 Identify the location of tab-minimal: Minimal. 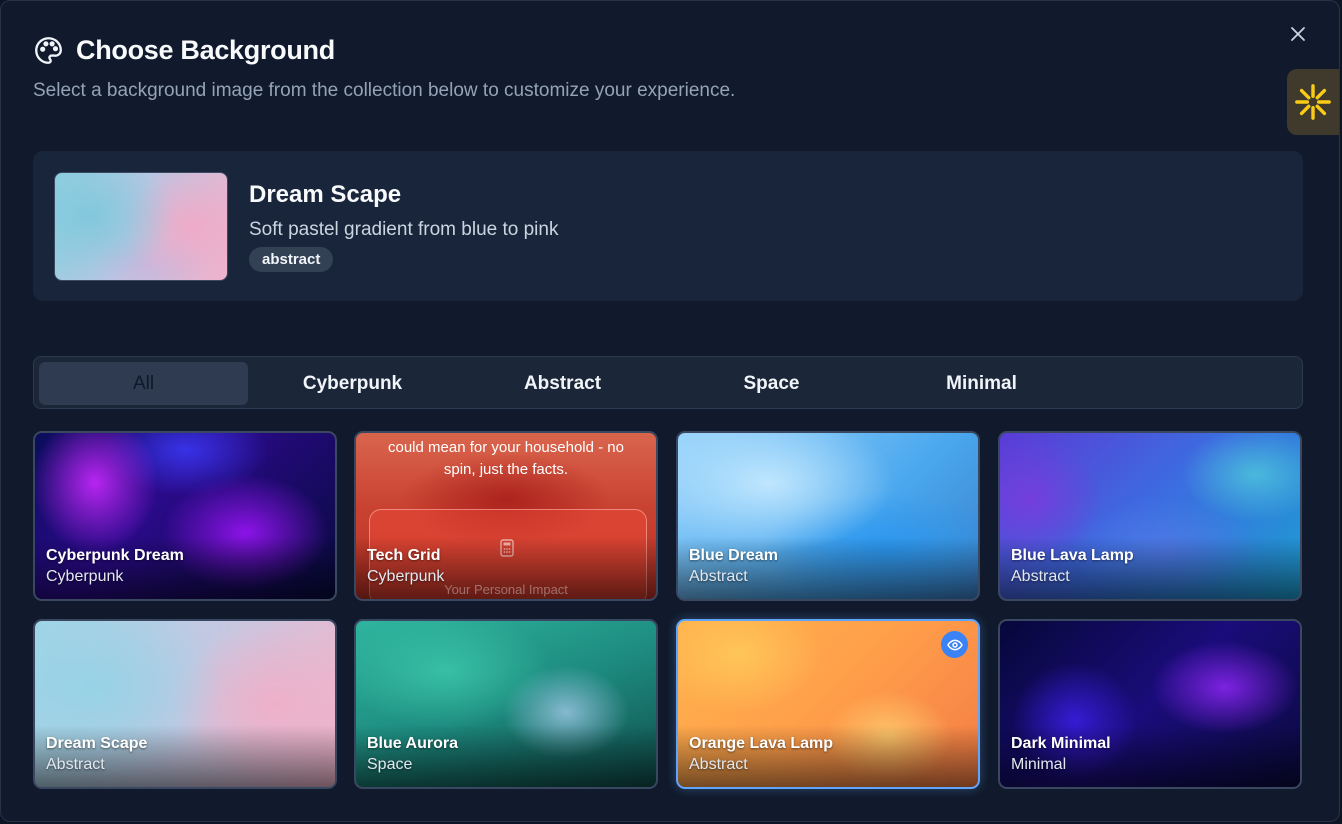
(981, 383).